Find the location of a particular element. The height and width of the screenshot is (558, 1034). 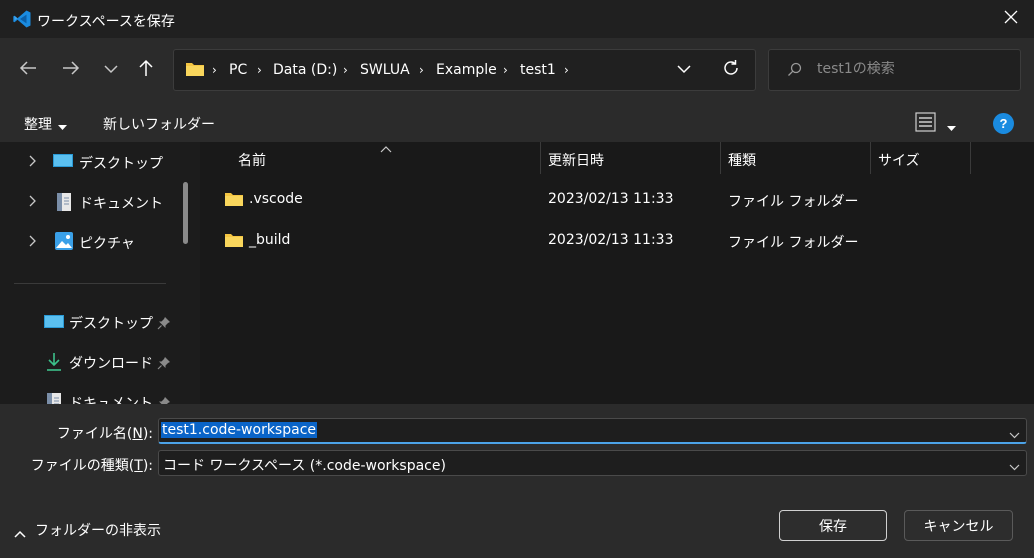

breadcrumb-pc: PC is located at coordinates (238, 70).